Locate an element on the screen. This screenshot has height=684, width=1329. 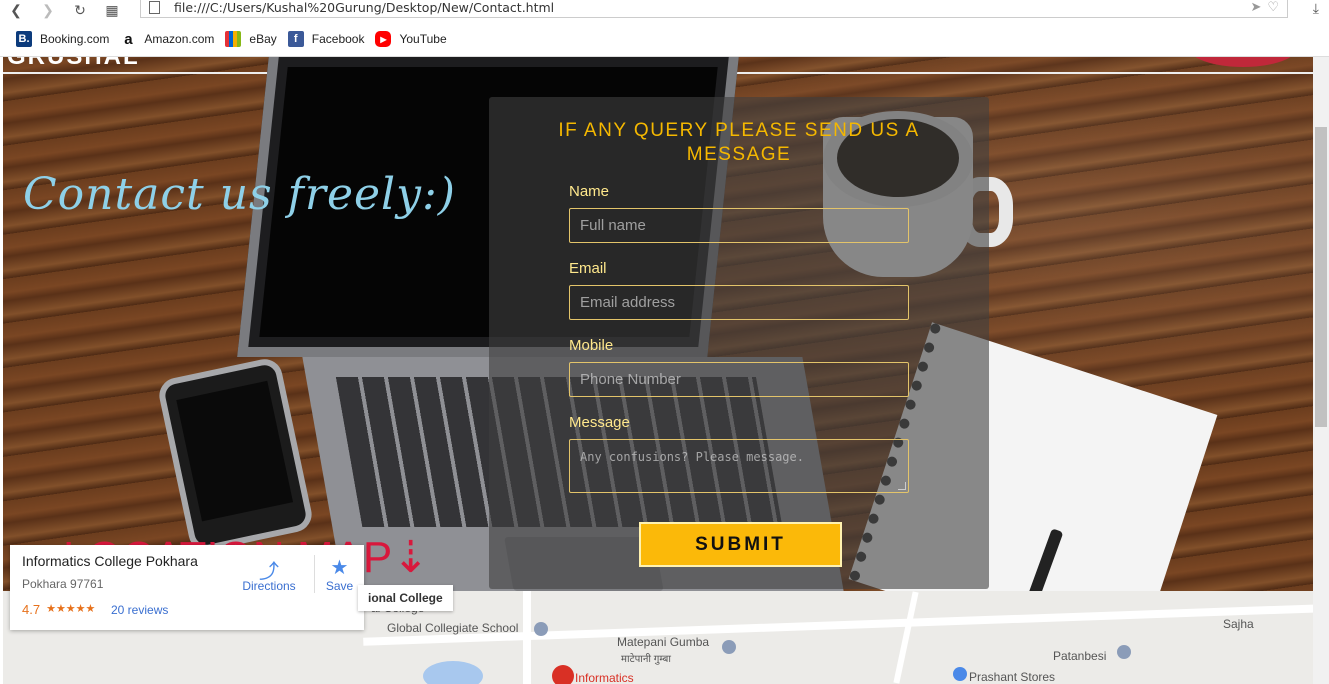
place-rating: 4.7 ★★★★★ is located at coordinates (58, 609).